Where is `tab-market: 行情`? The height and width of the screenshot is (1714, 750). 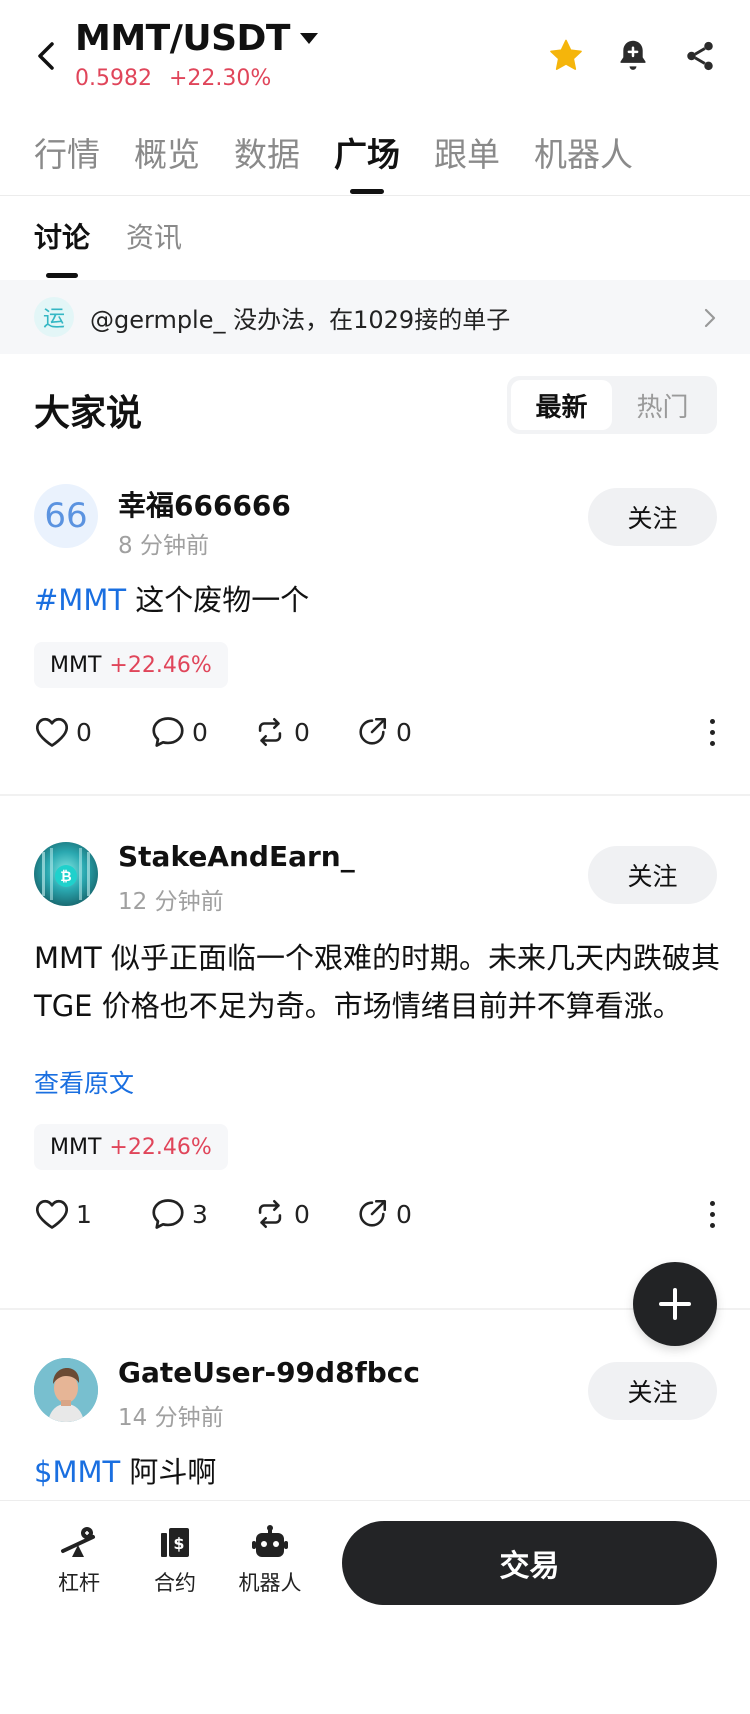 tab-market: 行情 is located at coordinates (67, 162).